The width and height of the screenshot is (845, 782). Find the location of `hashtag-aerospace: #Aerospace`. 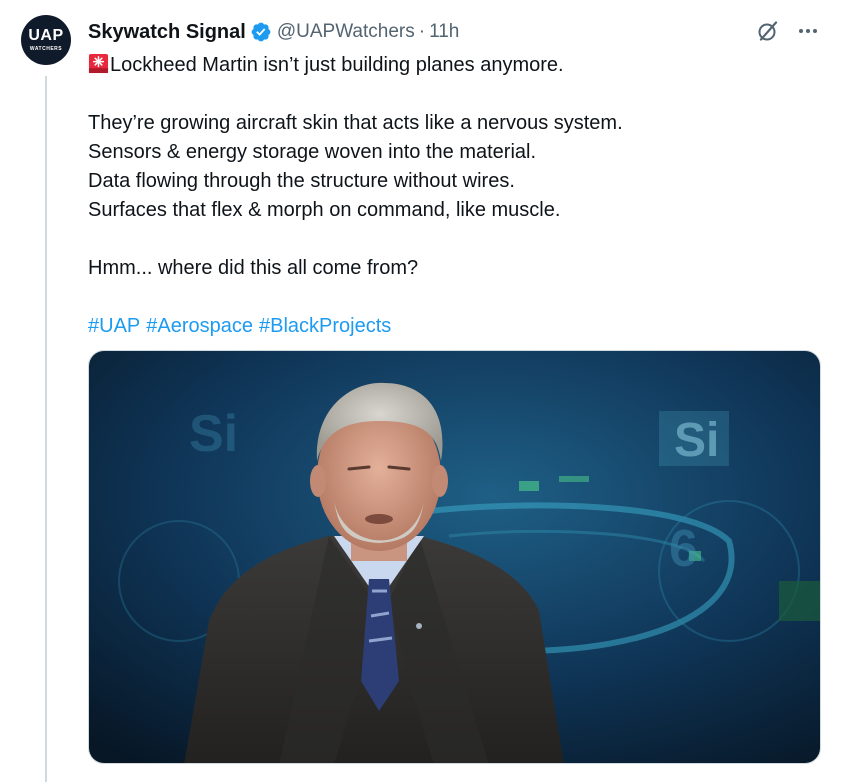

hashtag-aerospace: #Aerospace is located at coordinates (199, 326).